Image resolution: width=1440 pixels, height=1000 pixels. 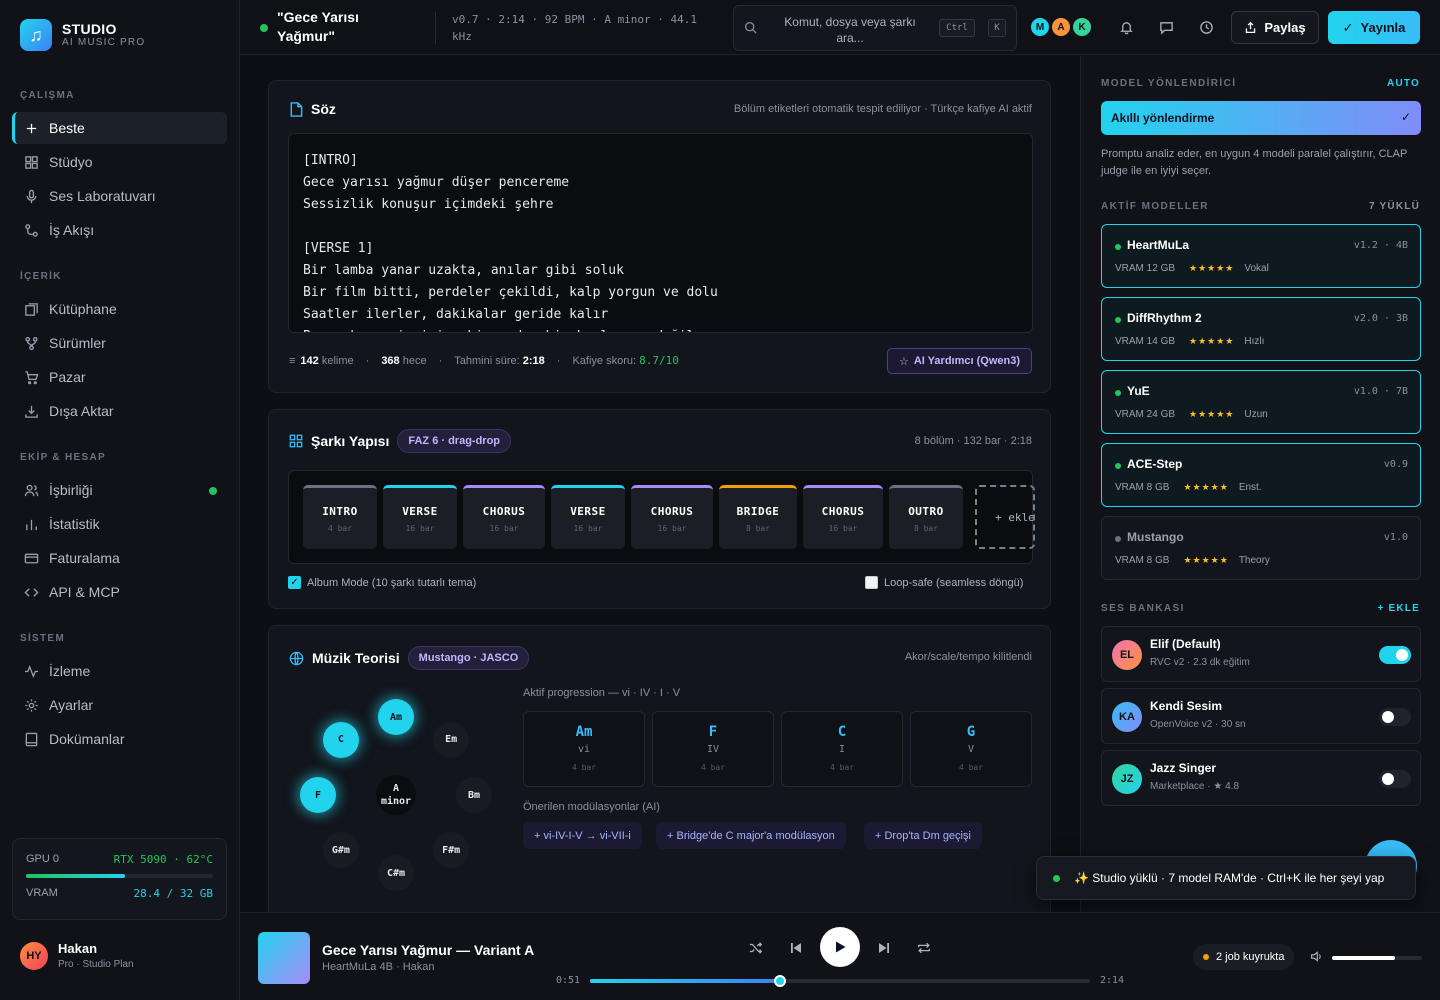 I want to click on add-voice-link: + EKLE, so click(x=1399, y=608).